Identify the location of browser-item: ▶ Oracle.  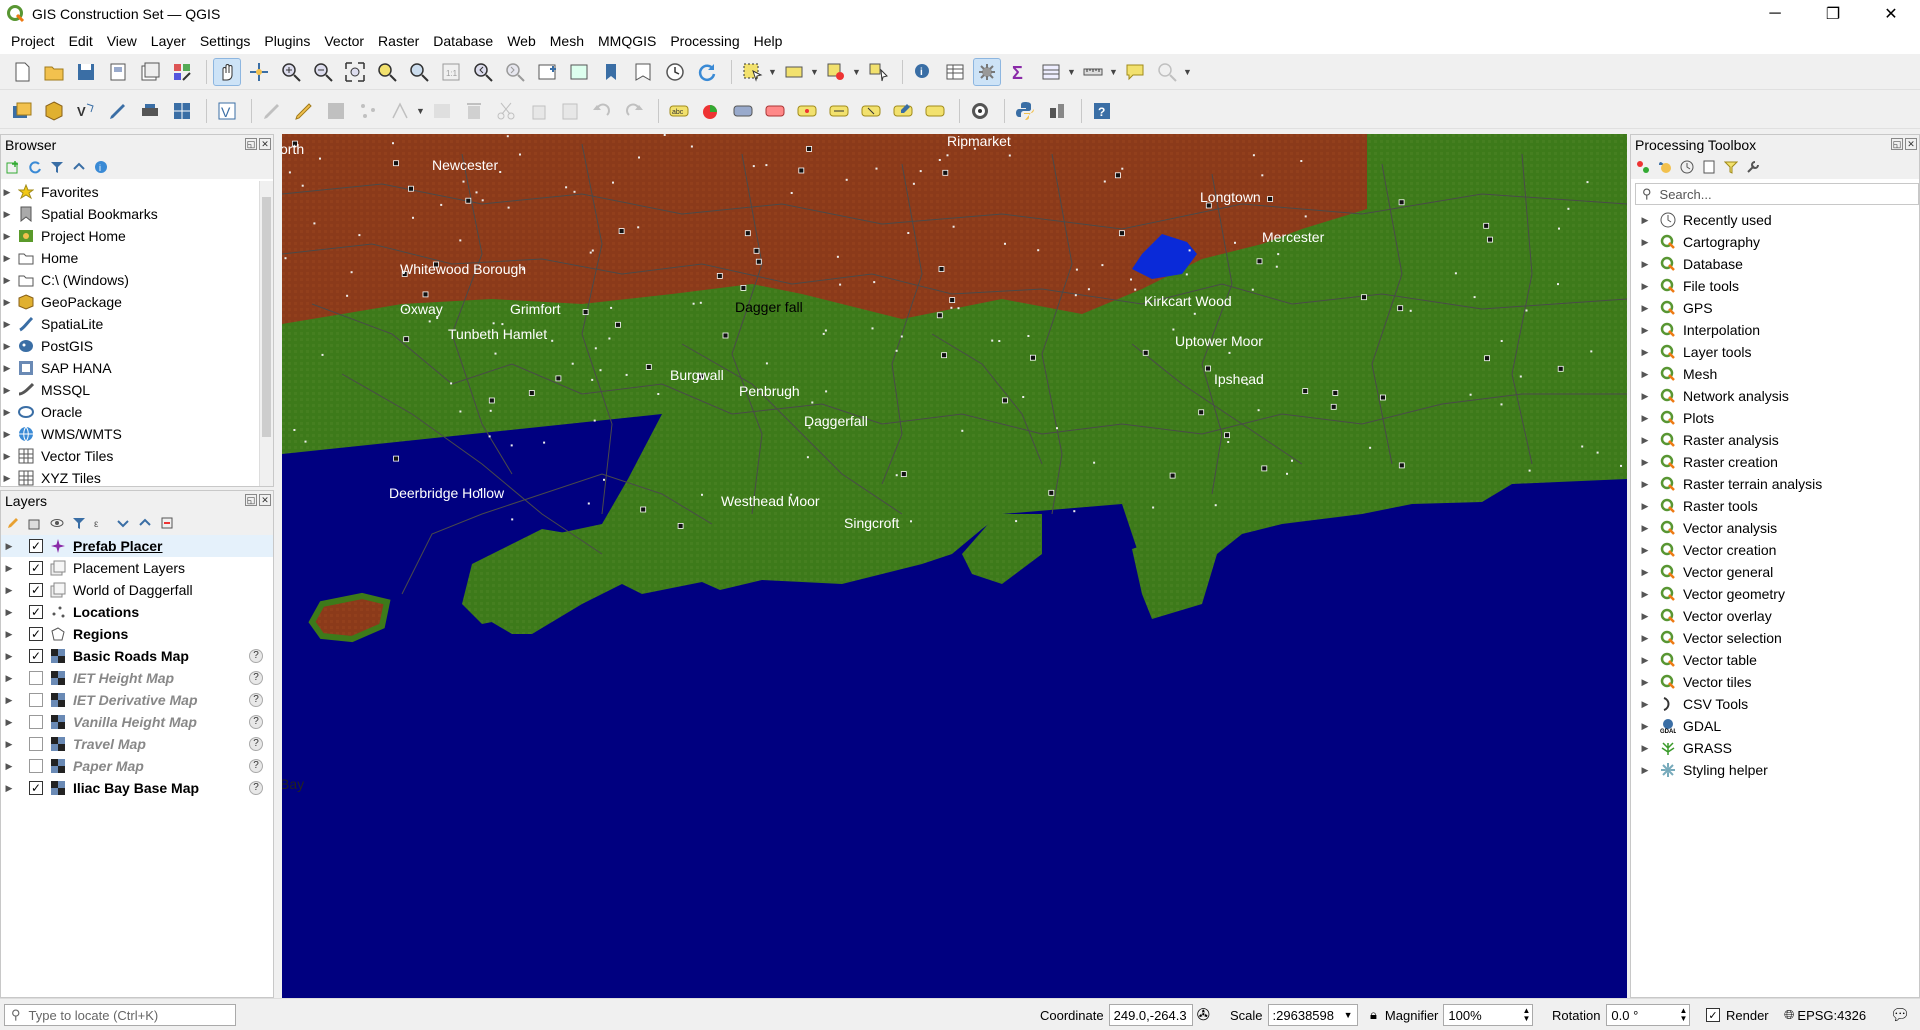
(129, 412).